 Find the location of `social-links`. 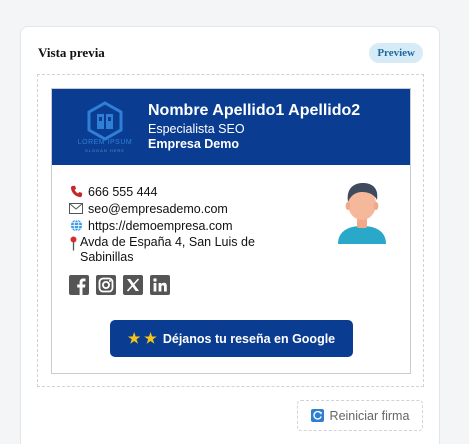

social-links is located at coordinates (119, 285).